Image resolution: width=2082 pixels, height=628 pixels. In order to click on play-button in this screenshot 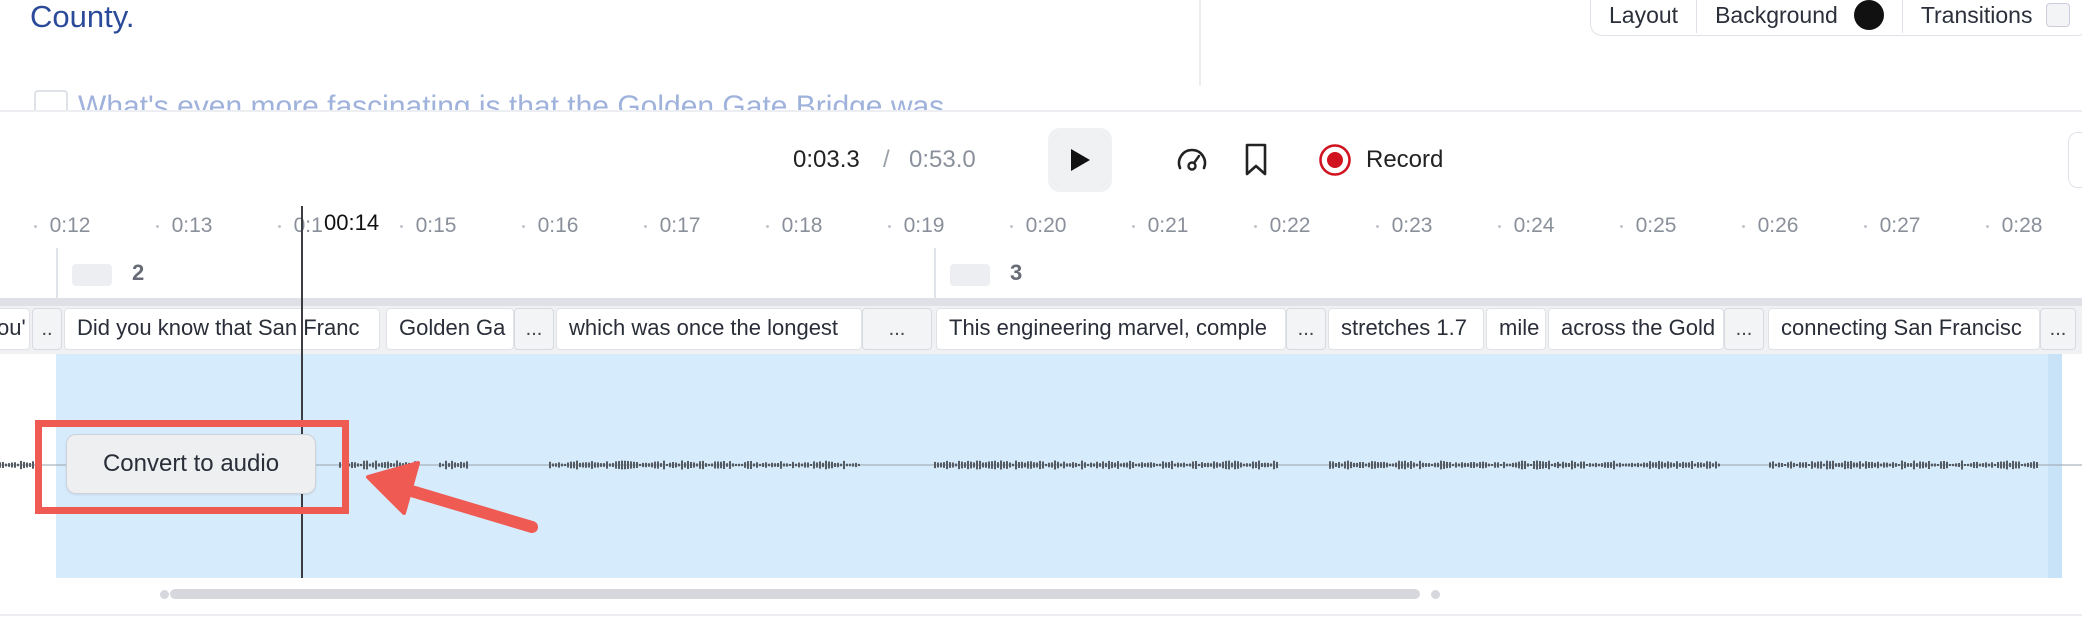, I will do `click(1080, 160)`.